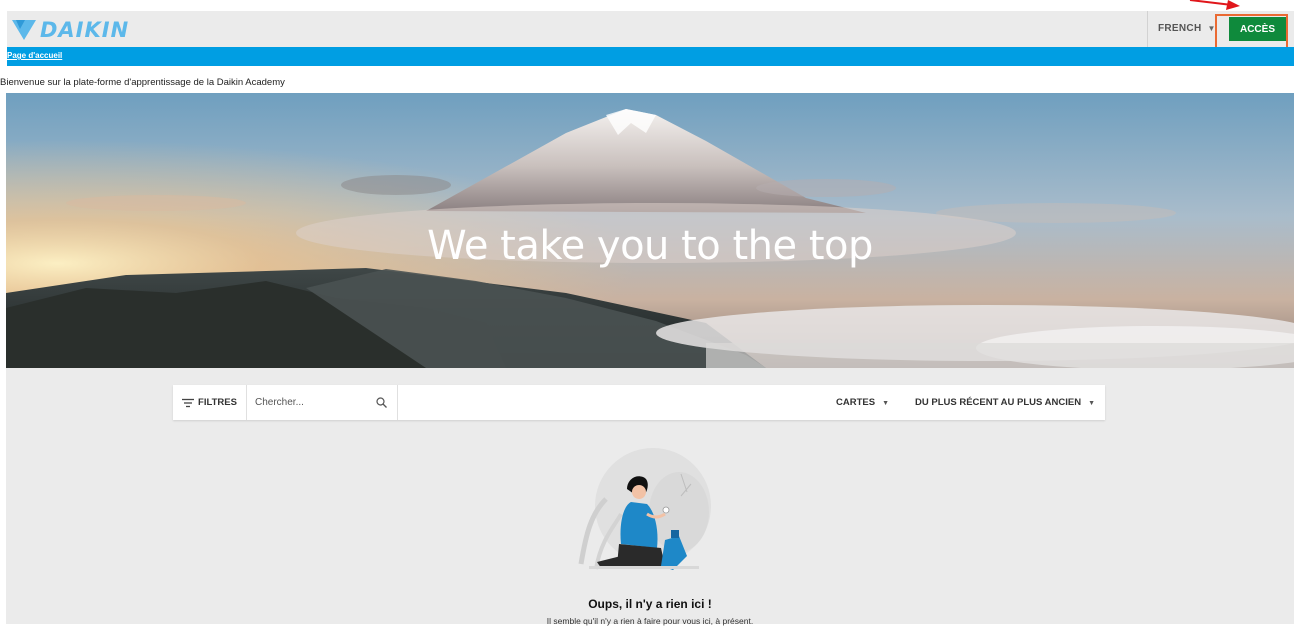 The width and height of the screenshot is (1294, 626). I want to click on view-mode-select: CARTES ▼, so click(862, 402).